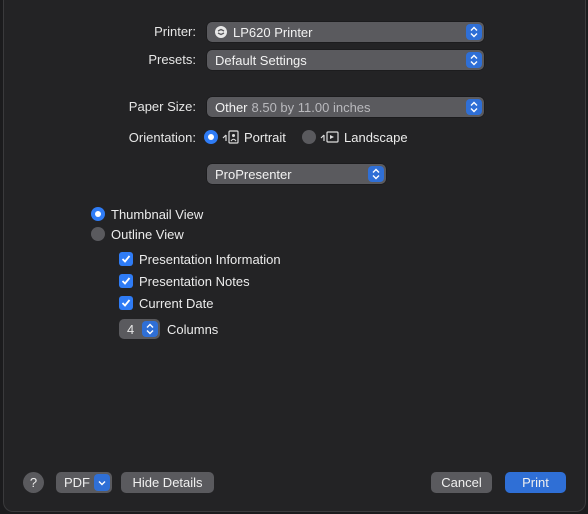  What do you see at coordinates (167, 482) in the screenshot?
I see `hide-details-button: Hide Details` at bounding box center [167, 482].